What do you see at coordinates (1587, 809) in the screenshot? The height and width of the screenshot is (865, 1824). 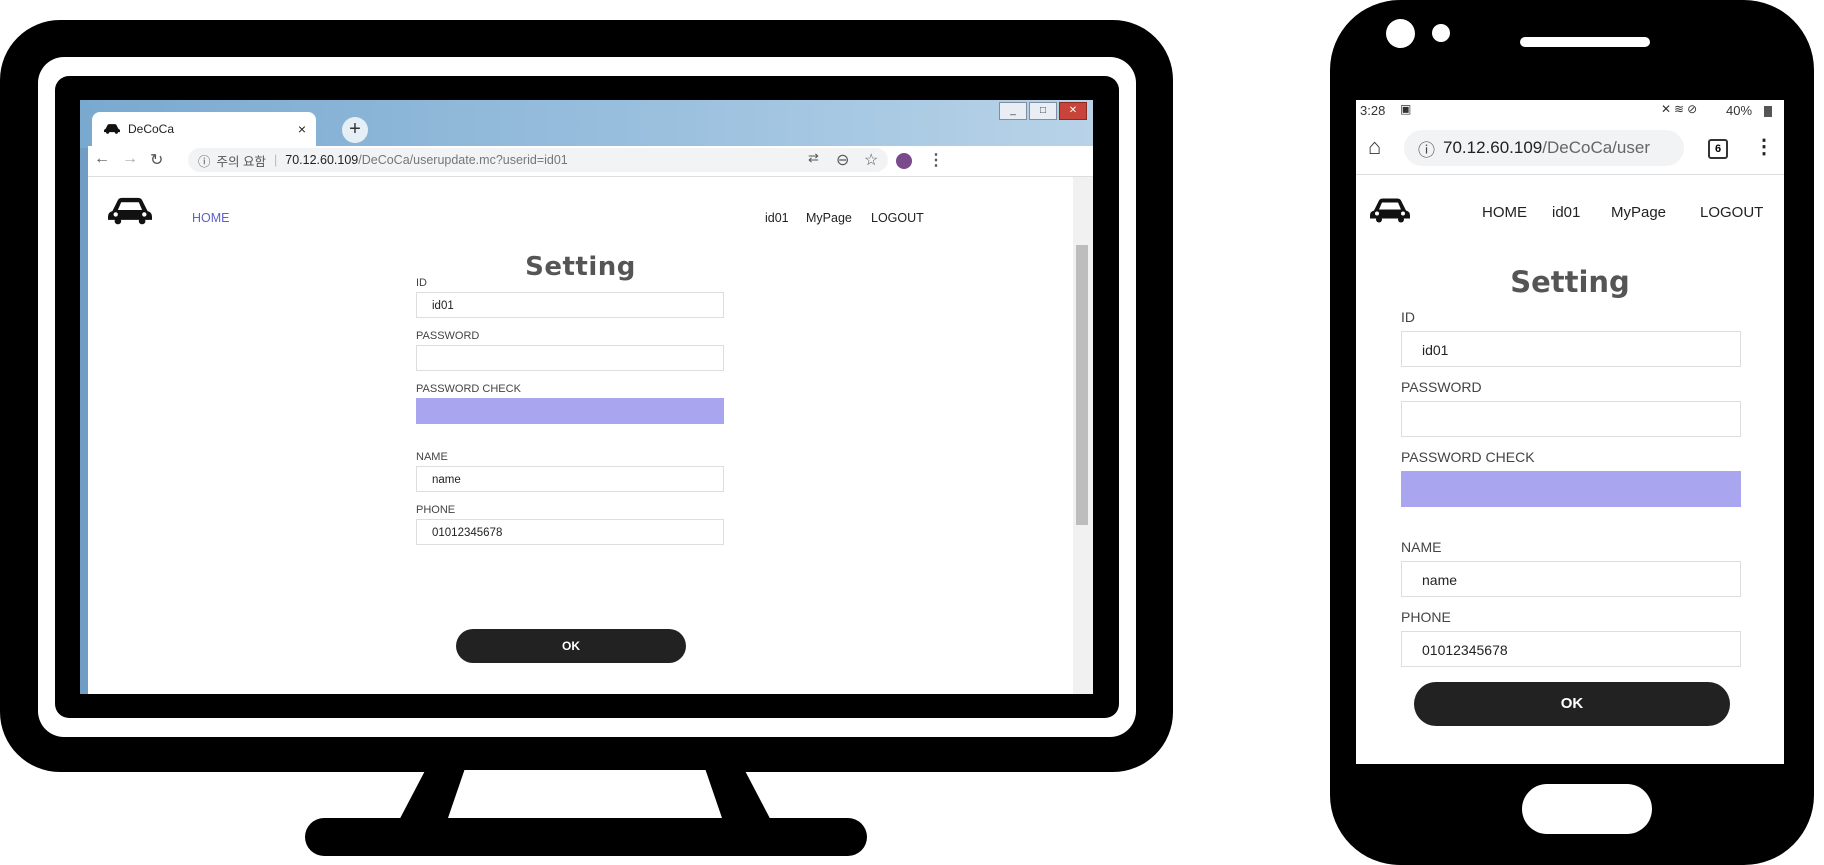 I see `phone-home-button` at bounding box center [1587, 809].